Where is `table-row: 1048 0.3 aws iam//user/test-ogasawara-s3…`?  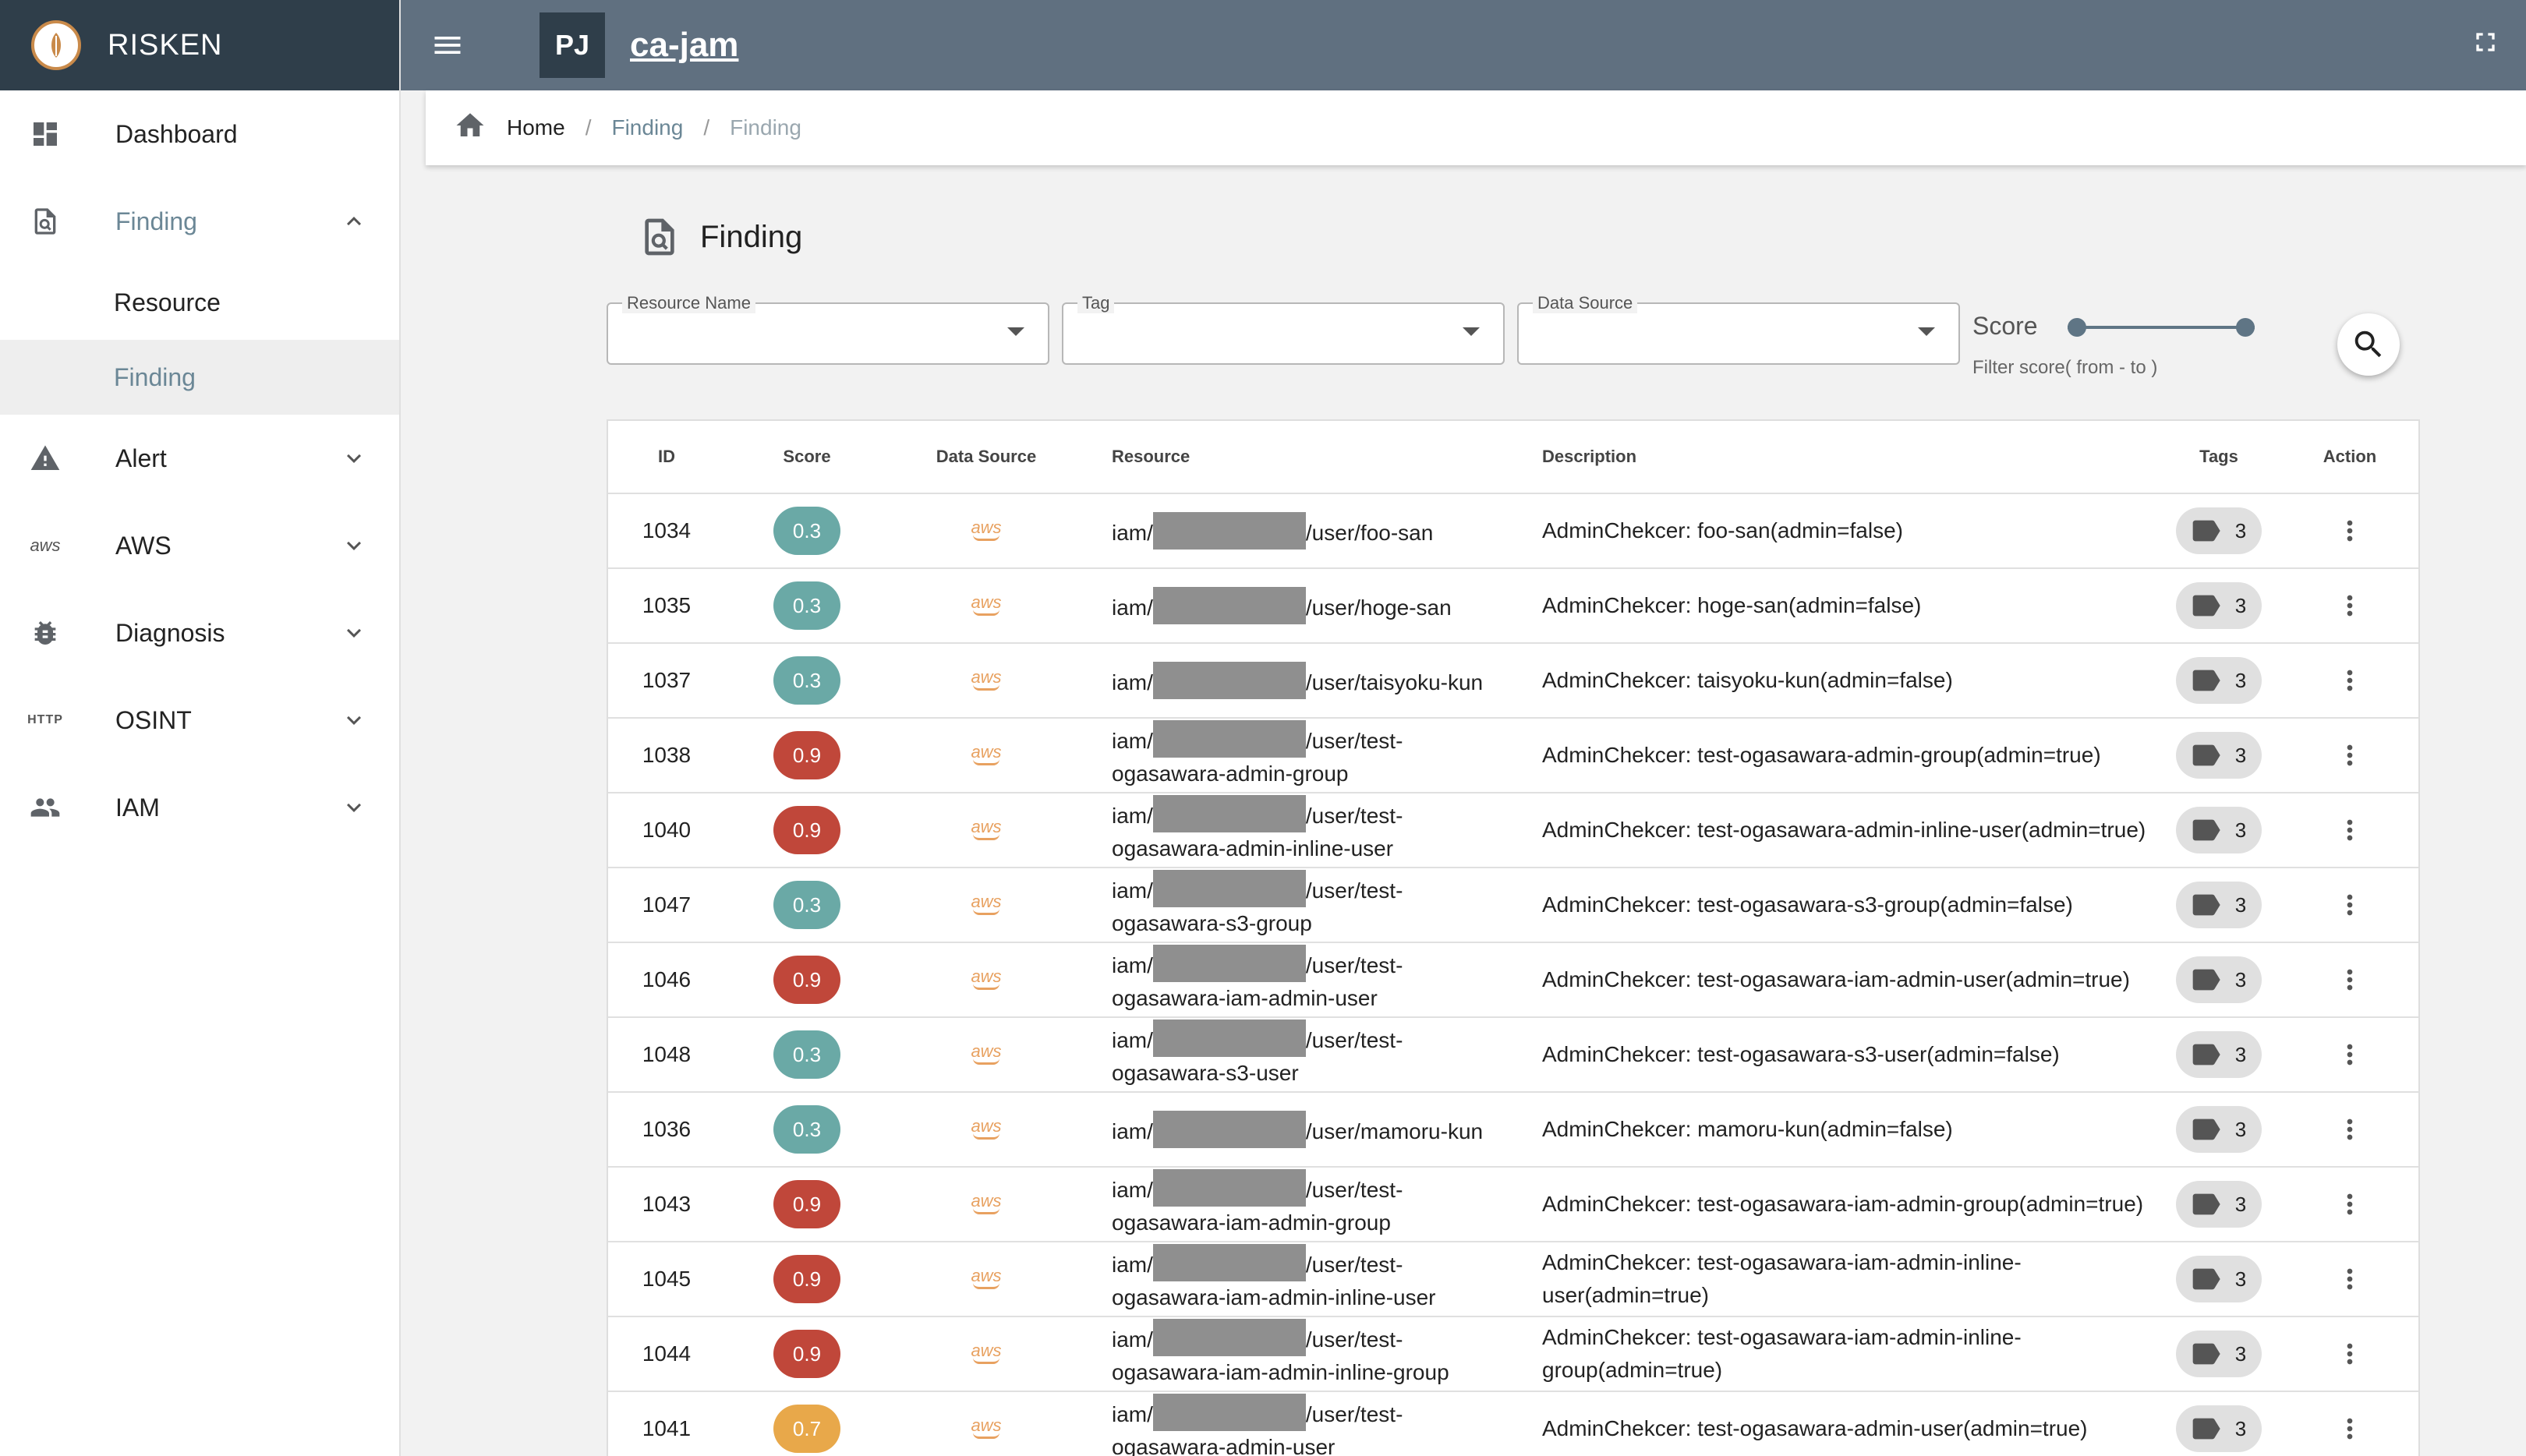
table-row: 1048 0.3 aws iam//user/test-ogasawara-s3… is located at coordinates (1513, 1055).